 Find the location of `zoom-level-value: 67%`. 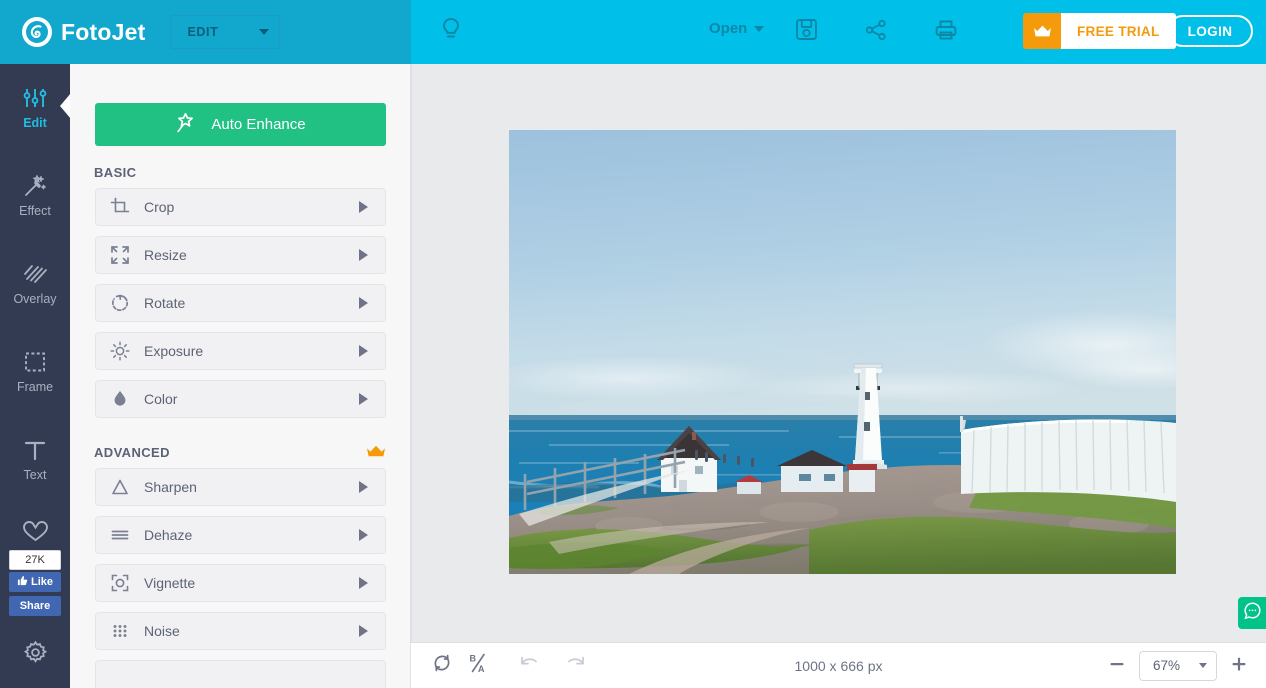

zoom-level-value: 67% is located at coordinates (1167, 665).